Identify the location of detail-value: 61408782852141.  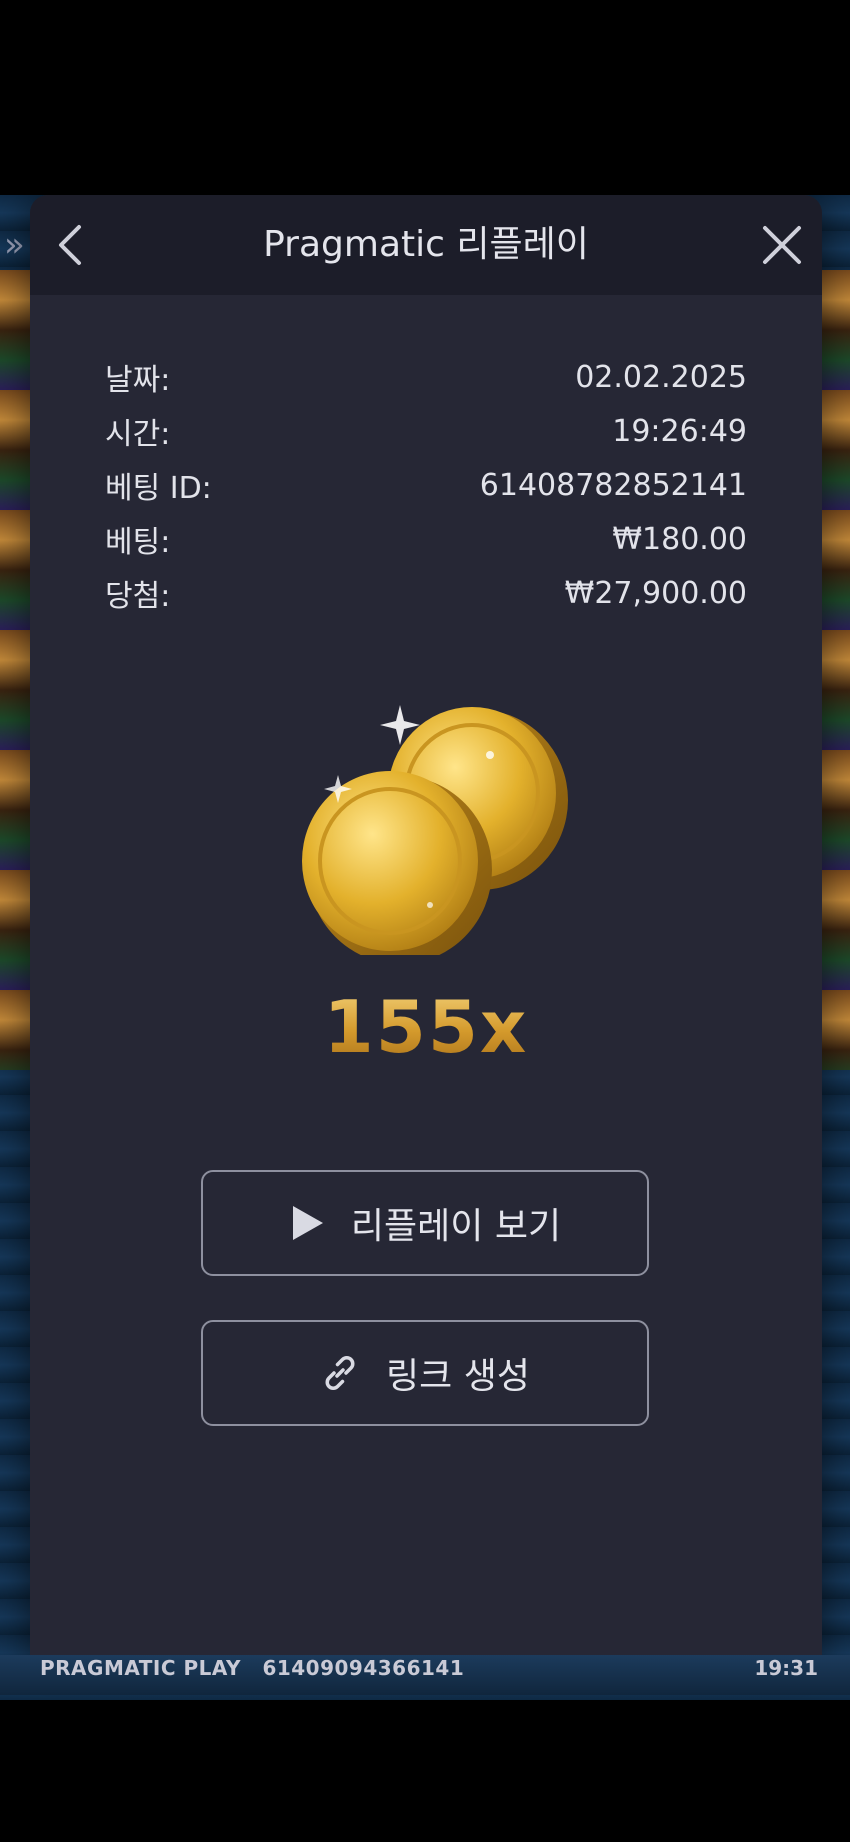
(613, 485).